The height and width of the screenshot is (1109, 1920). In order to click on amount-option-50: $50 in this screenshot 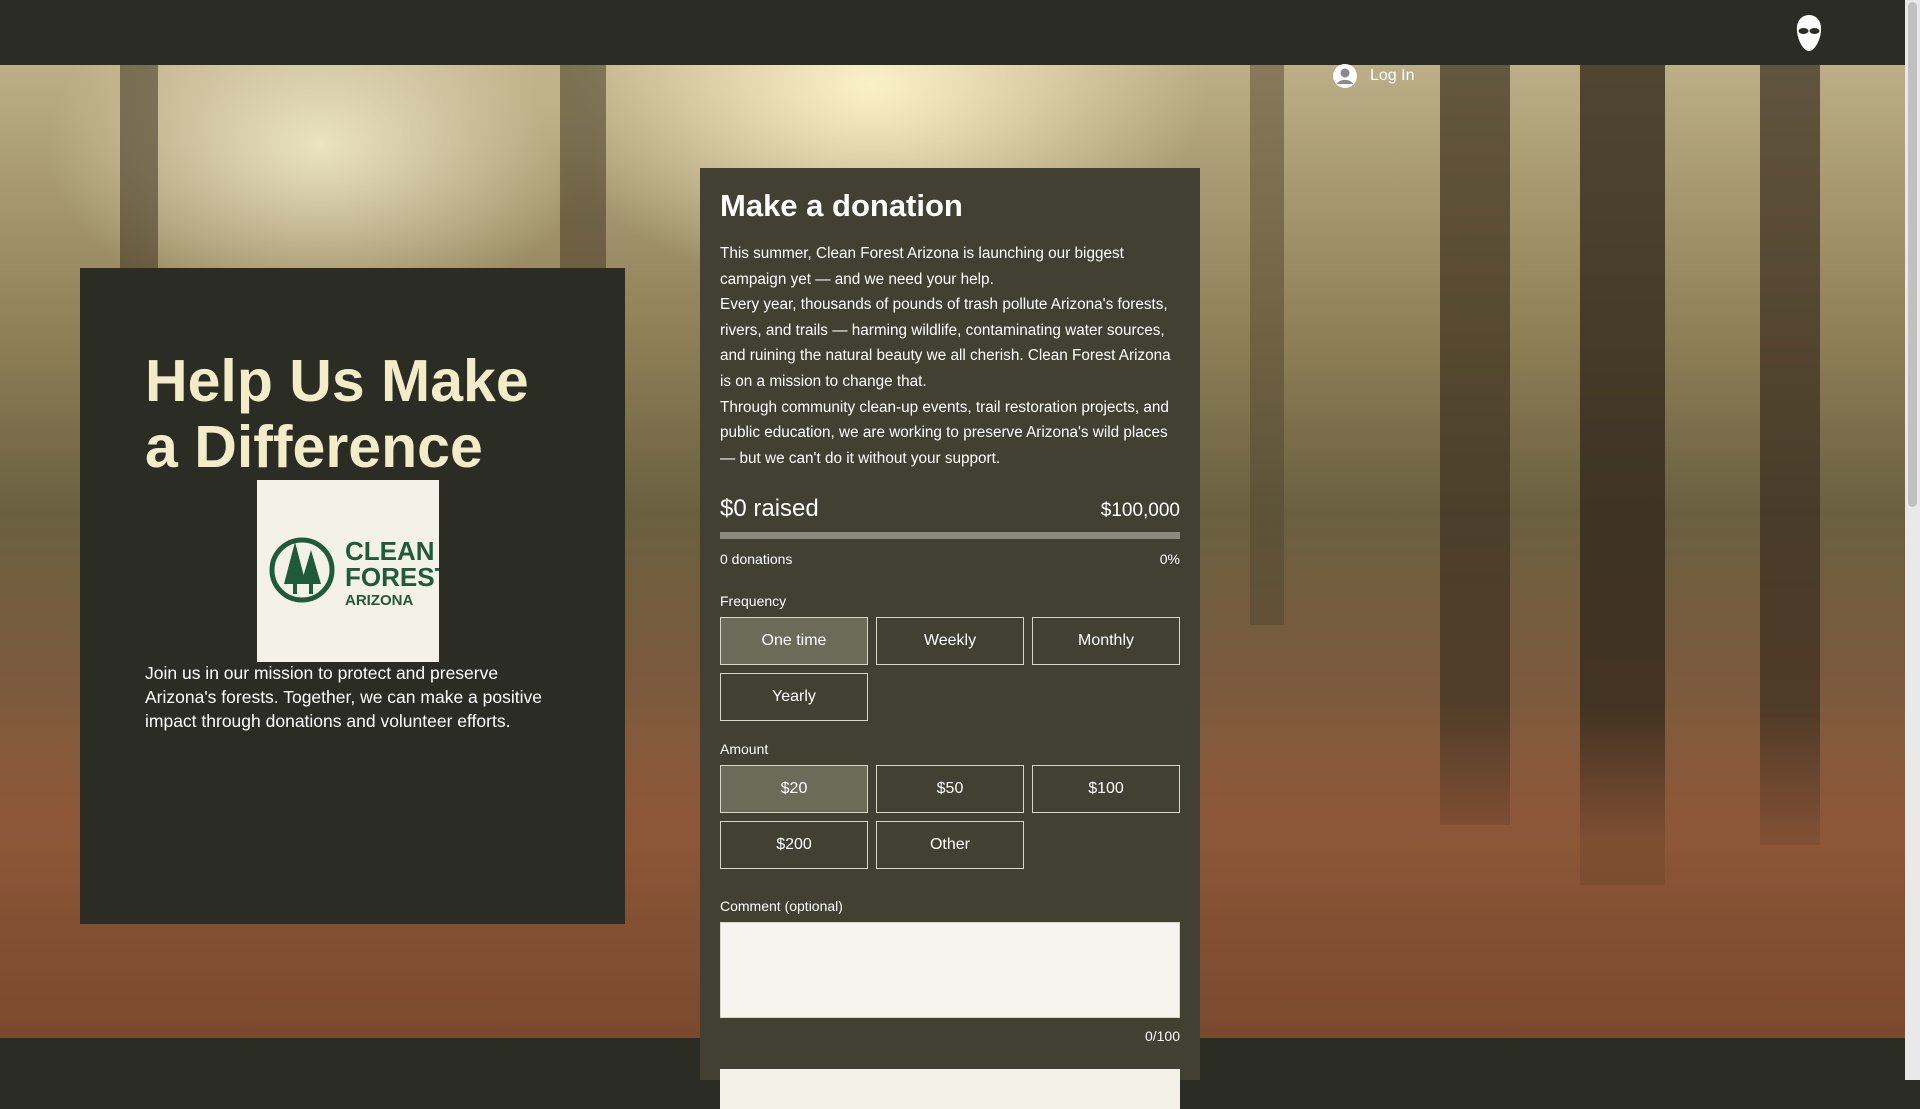, I will do `click(950, 789)`.